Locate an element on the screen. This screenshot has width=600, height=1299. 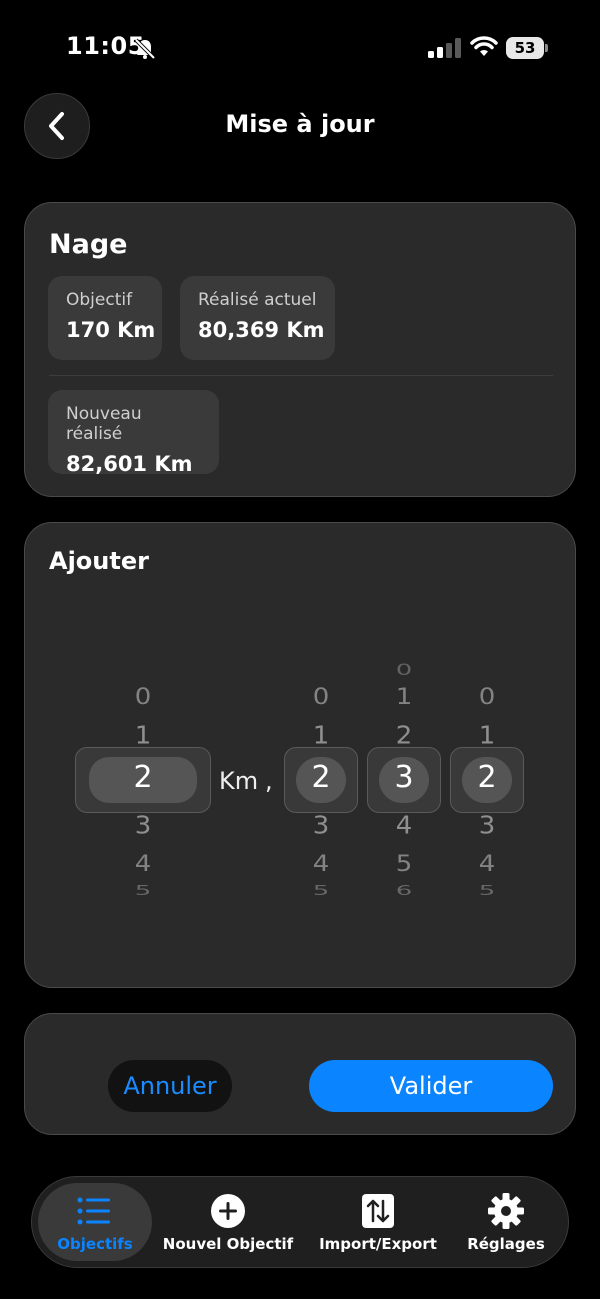
tab-nouvel-objectif: Nouvel Objectif is located at coordinates (228, 1222).